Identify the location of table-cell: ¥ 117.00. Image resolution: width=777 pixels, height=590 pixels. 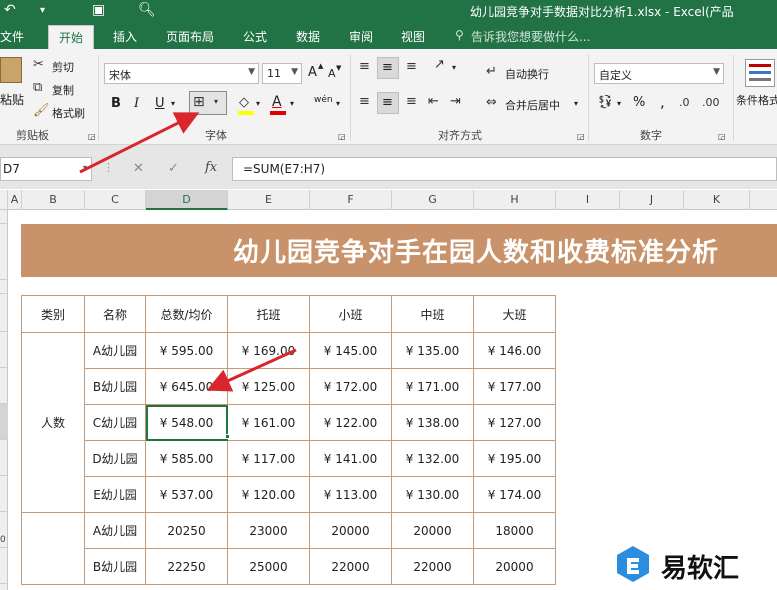
(268, 458).